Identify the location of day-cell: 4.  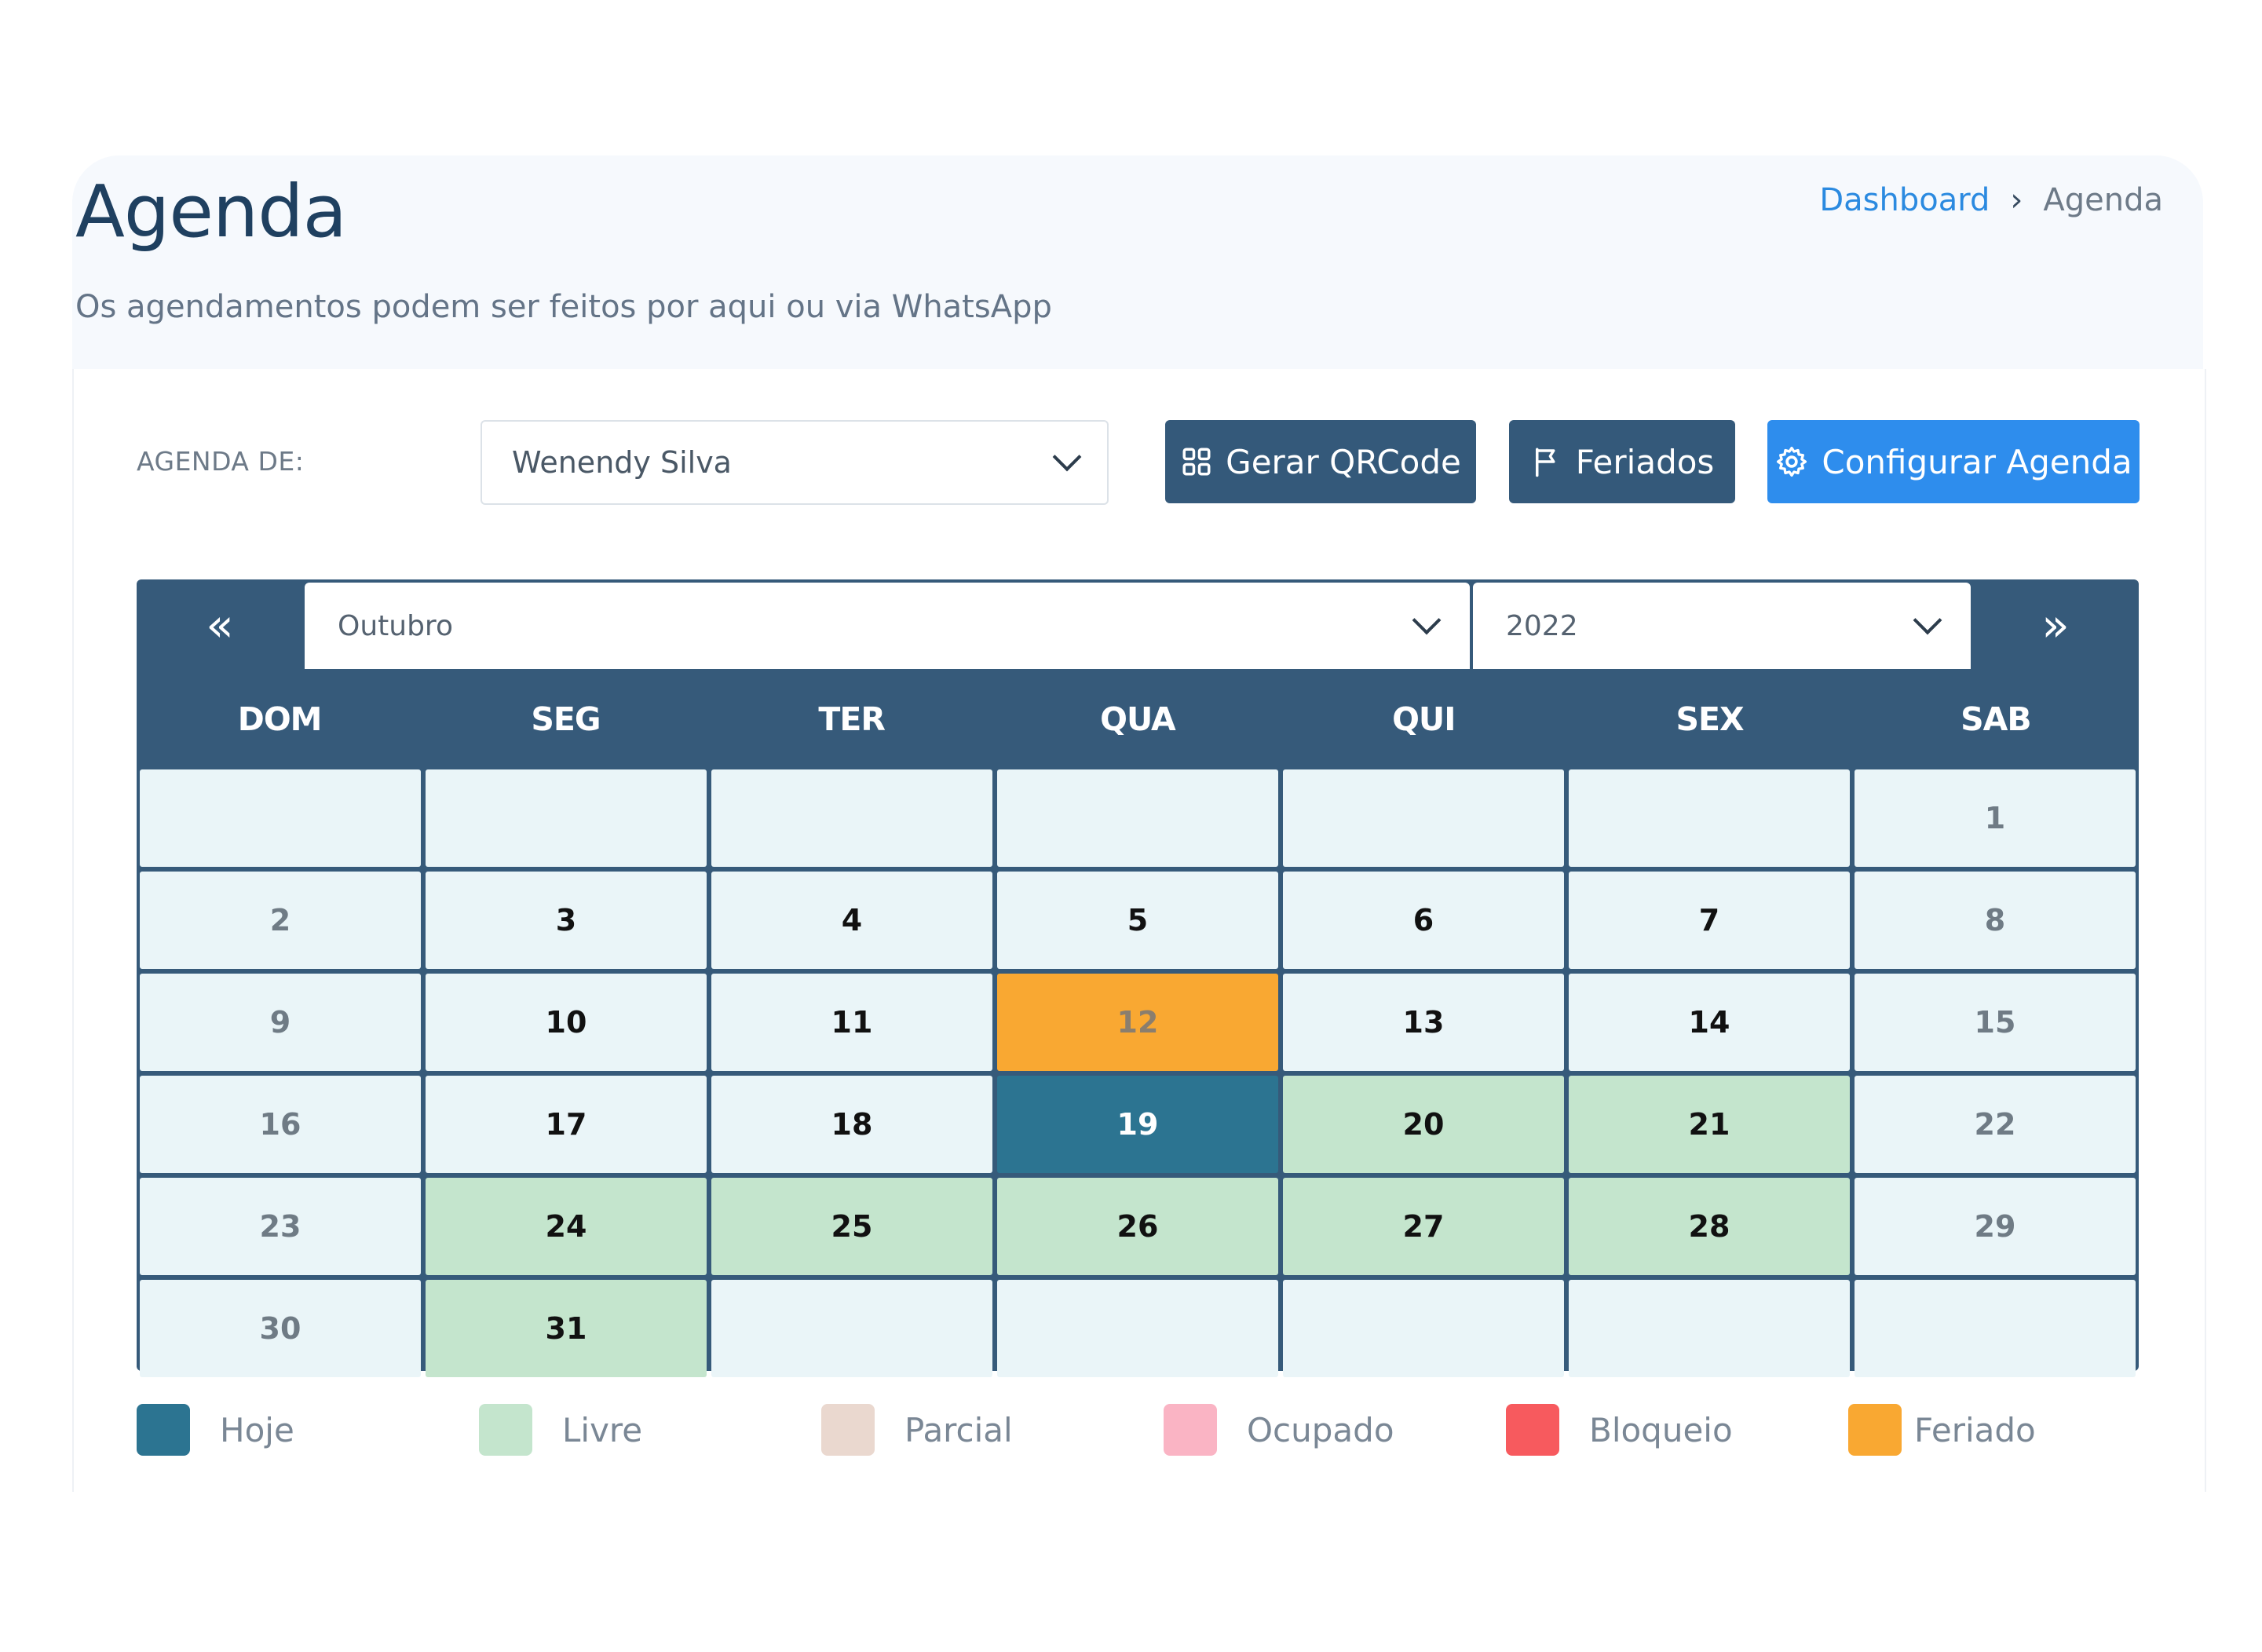
(851, 920).